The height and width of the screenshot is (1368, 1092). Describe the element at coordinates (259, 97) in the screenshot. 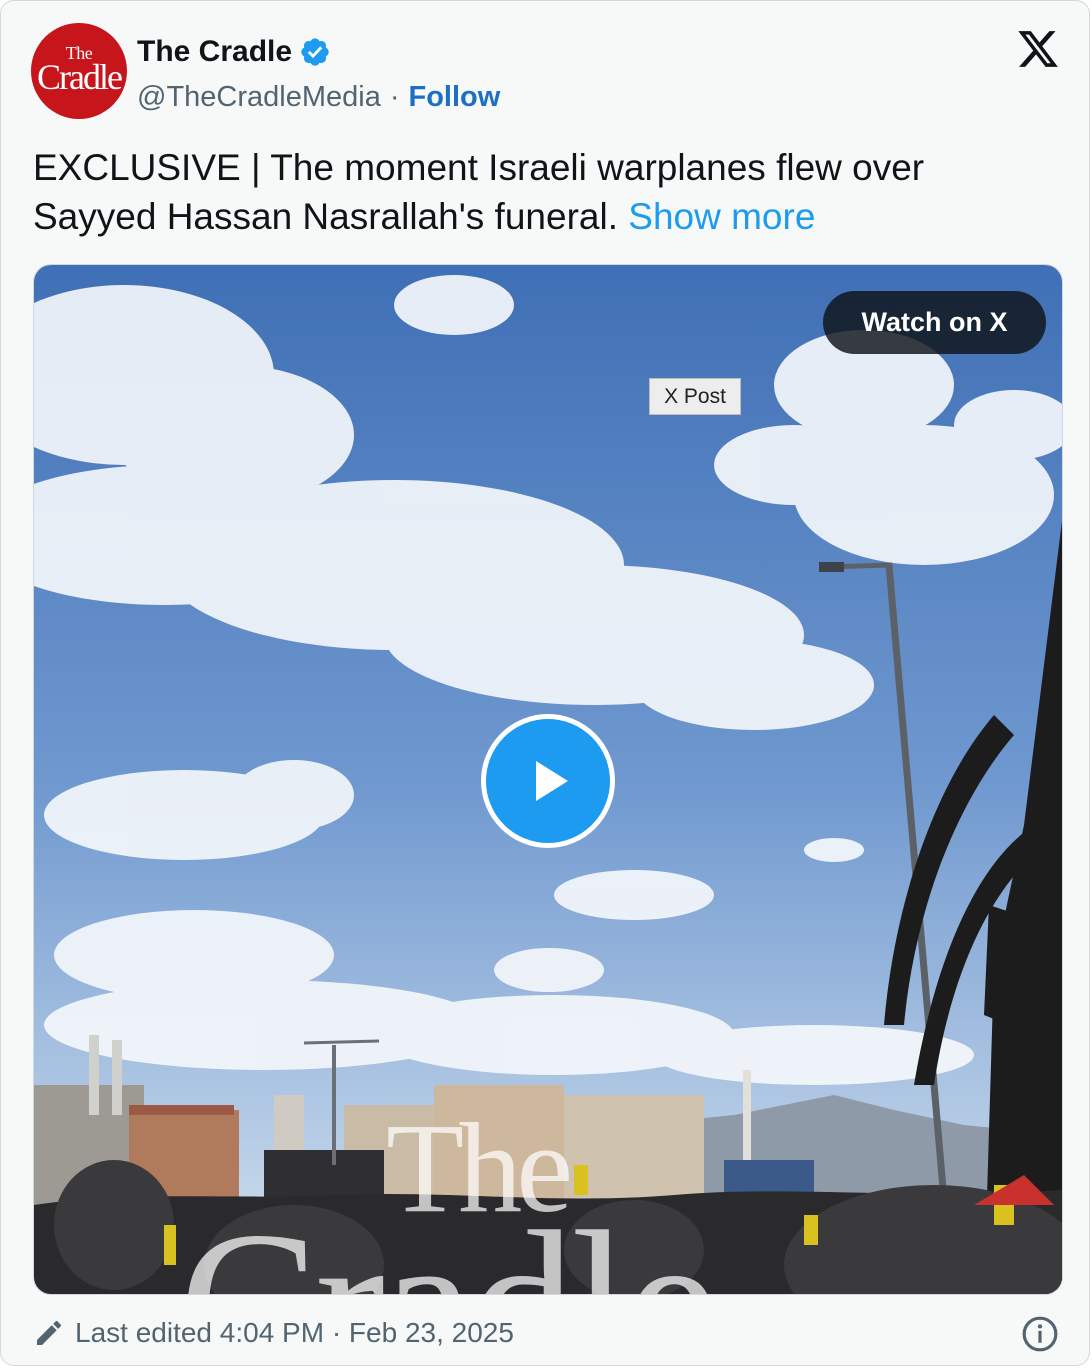

I see `author-handle: @TheCradleMedia` at that location.